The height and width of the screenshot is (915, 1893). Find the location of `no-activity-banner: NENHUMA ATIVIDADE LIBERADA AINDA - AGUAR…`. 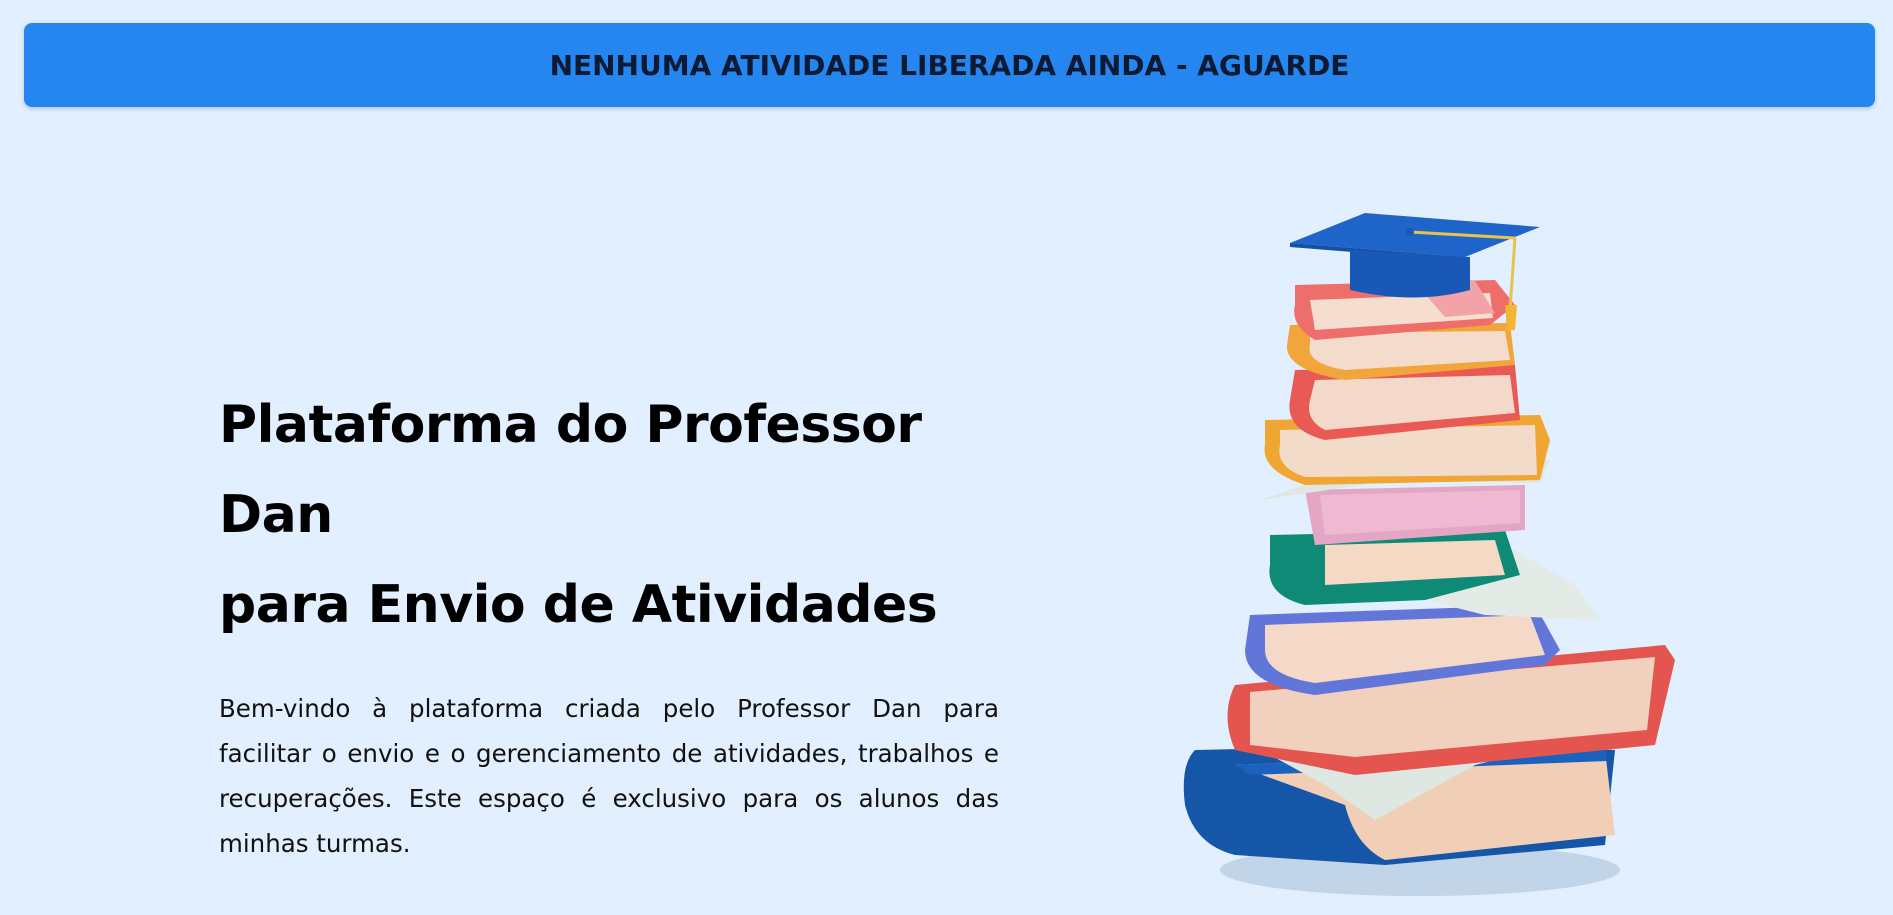

no-activity-banner: NENHUMA ATIVIDADE LIBERADA AINDA - AGUAR… is located at coordinates (949, 65).